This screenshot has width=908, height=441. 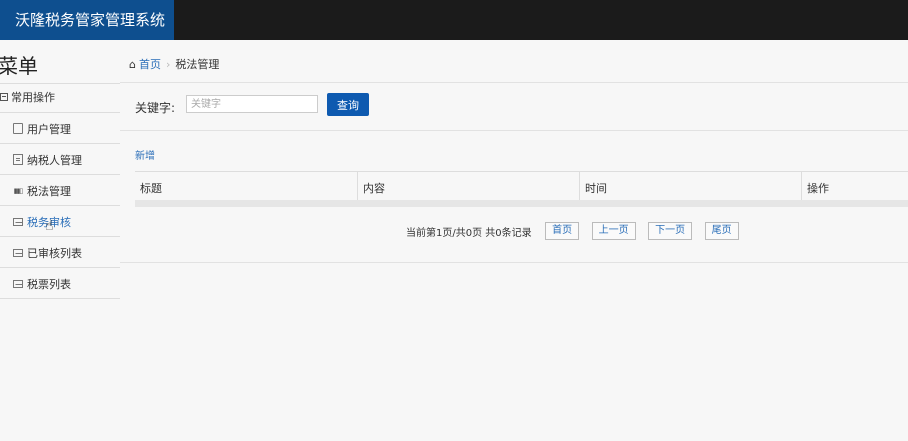 I want to click on sidebar-item-tax-law-management: 税法管理, so click(x=60, y=190).